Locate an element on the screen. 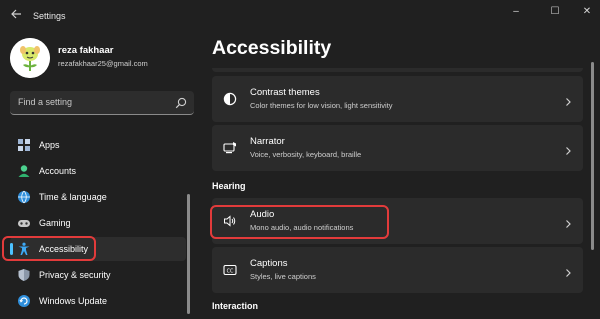 Image resolution: width=600 pixels, height=319 pixels. svg-text: CC is located at coordinates (230, 271).